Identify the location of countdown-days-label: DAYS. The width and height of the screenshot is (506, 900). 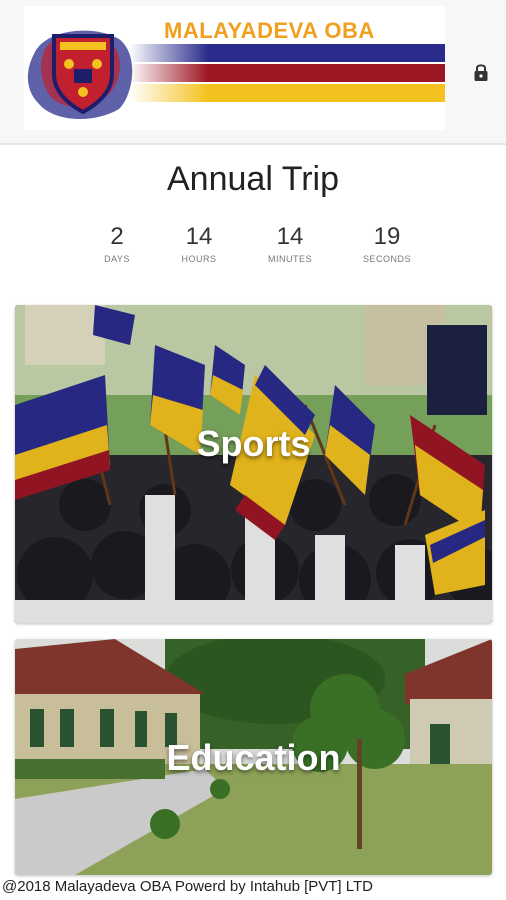
(117, 259).